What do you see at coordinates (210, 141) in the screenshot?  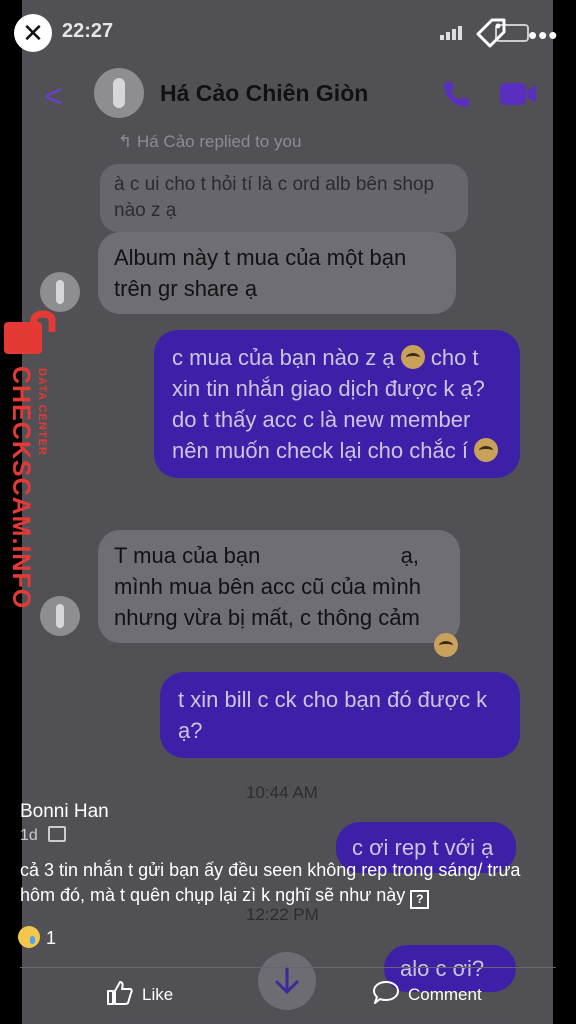 I see `replied-note: ↰ Há Cảo replied to you` at bounding box center [210, 141].